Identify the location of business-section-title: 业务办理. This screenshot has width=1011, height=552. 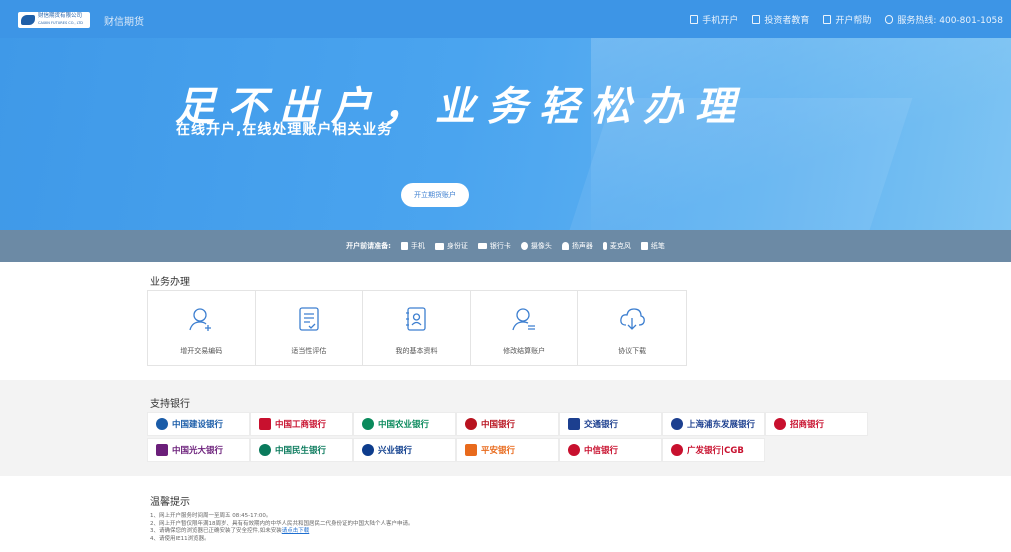
(170, 282).